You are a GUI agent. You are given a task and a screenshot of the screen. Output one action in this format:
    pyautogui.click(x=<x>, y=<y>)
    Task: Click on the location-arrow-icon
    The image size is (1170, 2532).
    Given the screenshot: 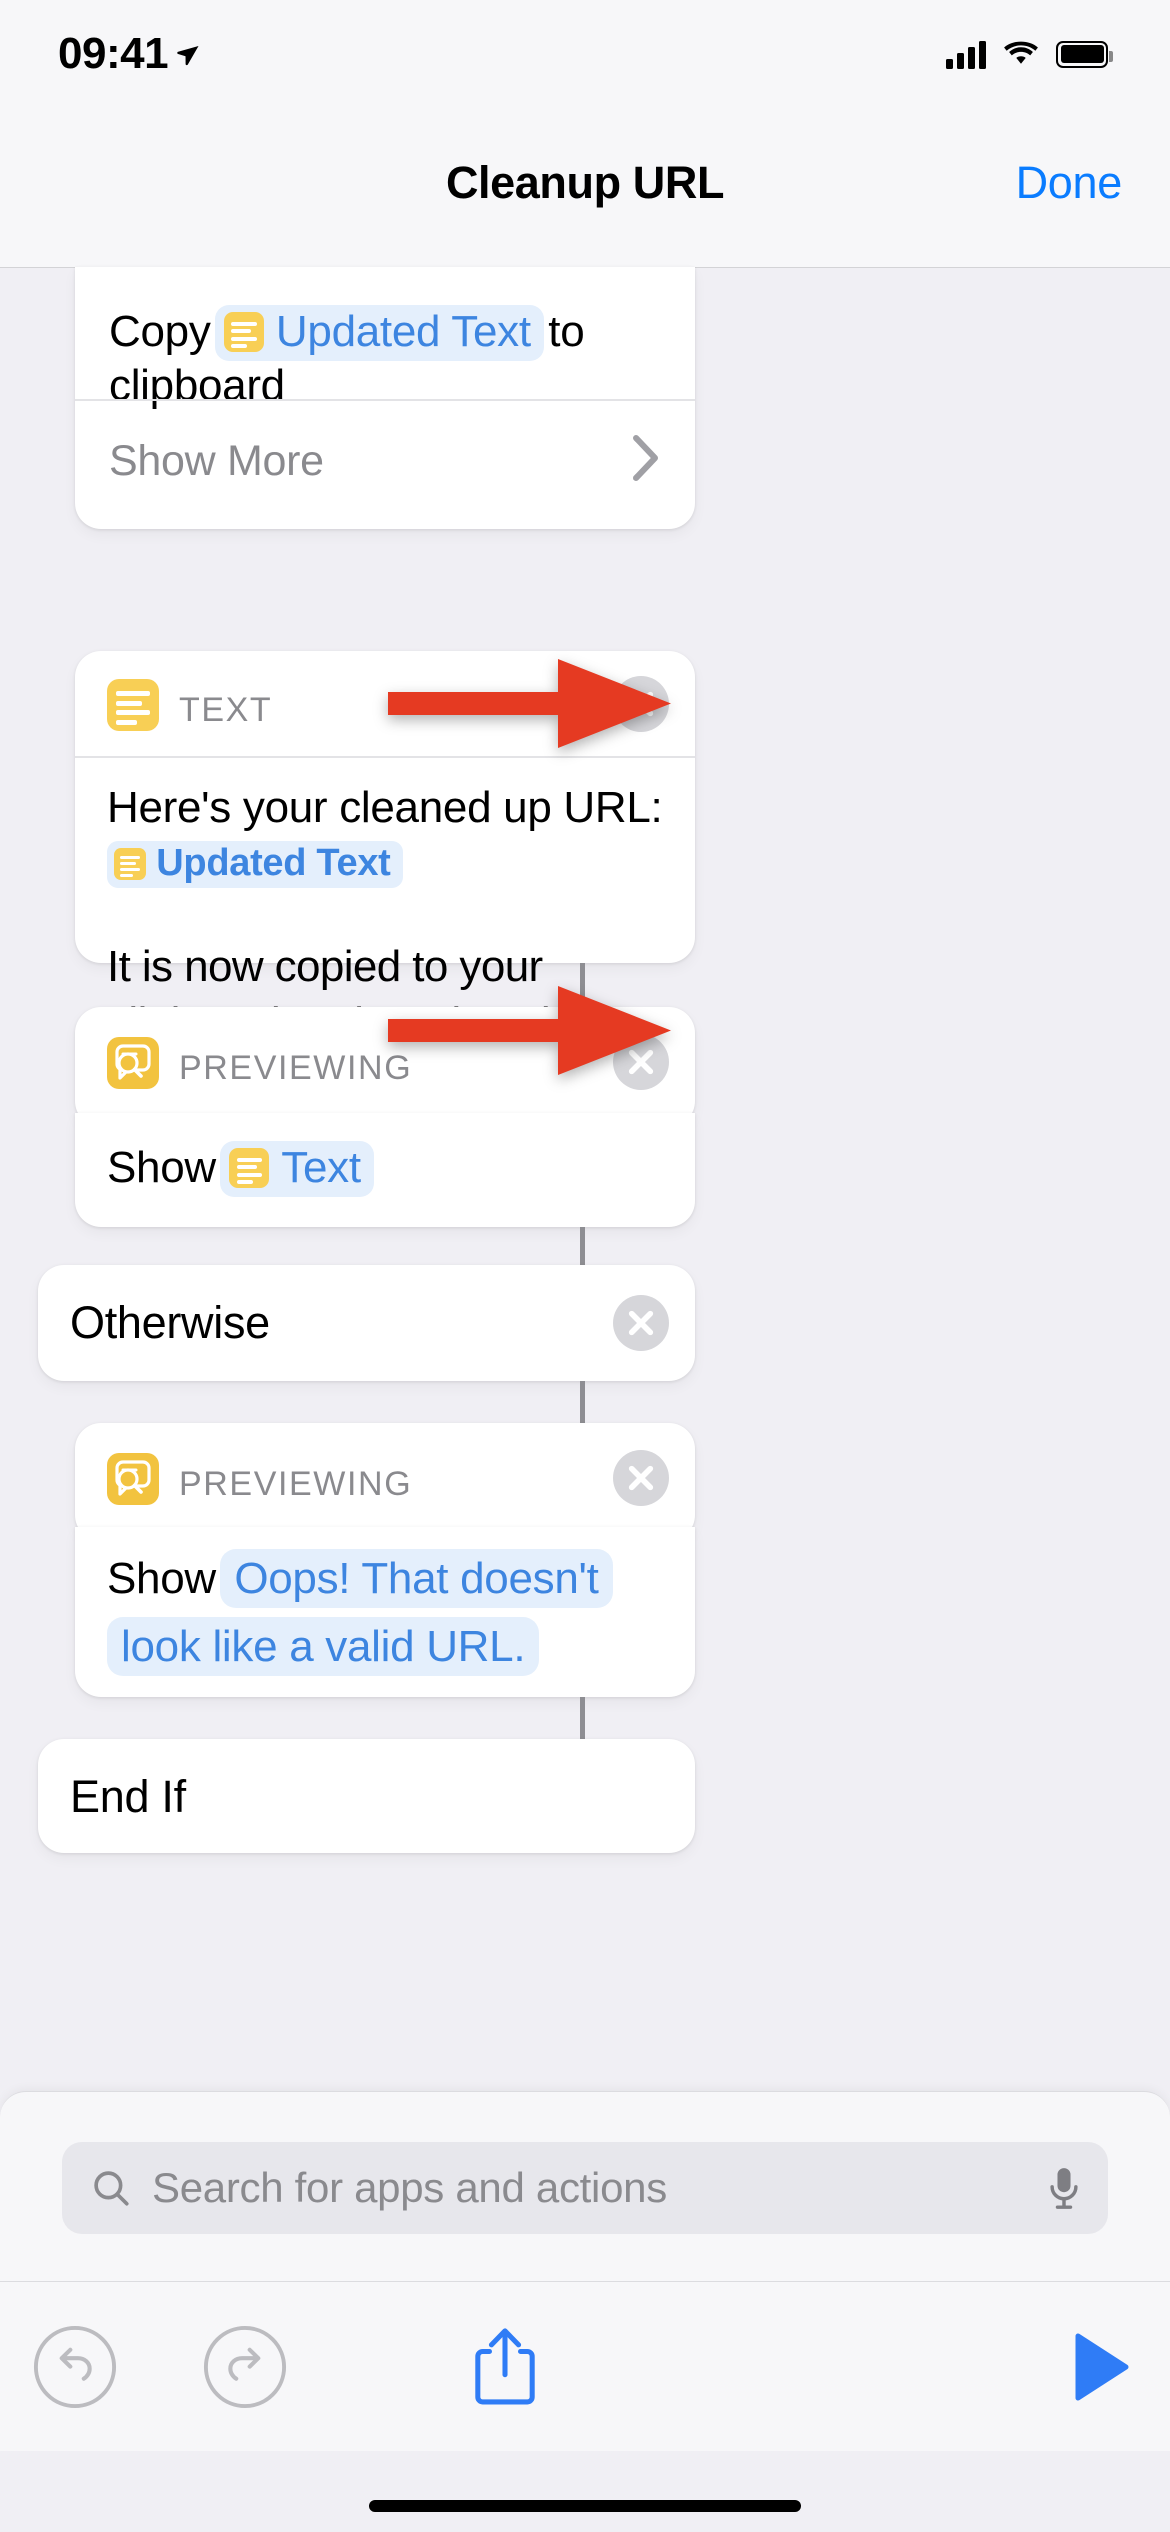 What is the action you would take?
    pyautogui.click(x=188, y=55)
    